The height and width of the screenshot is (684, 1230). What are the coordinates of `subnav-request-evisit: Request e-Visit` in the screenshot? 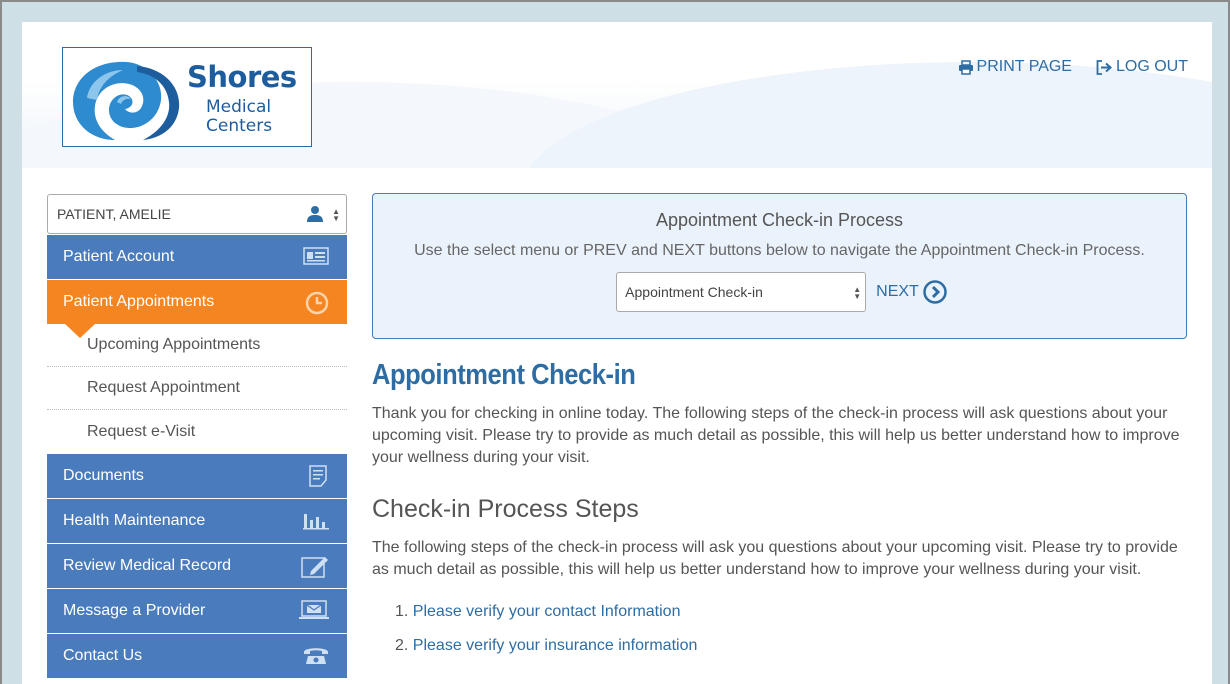 It's located at (197, 431).